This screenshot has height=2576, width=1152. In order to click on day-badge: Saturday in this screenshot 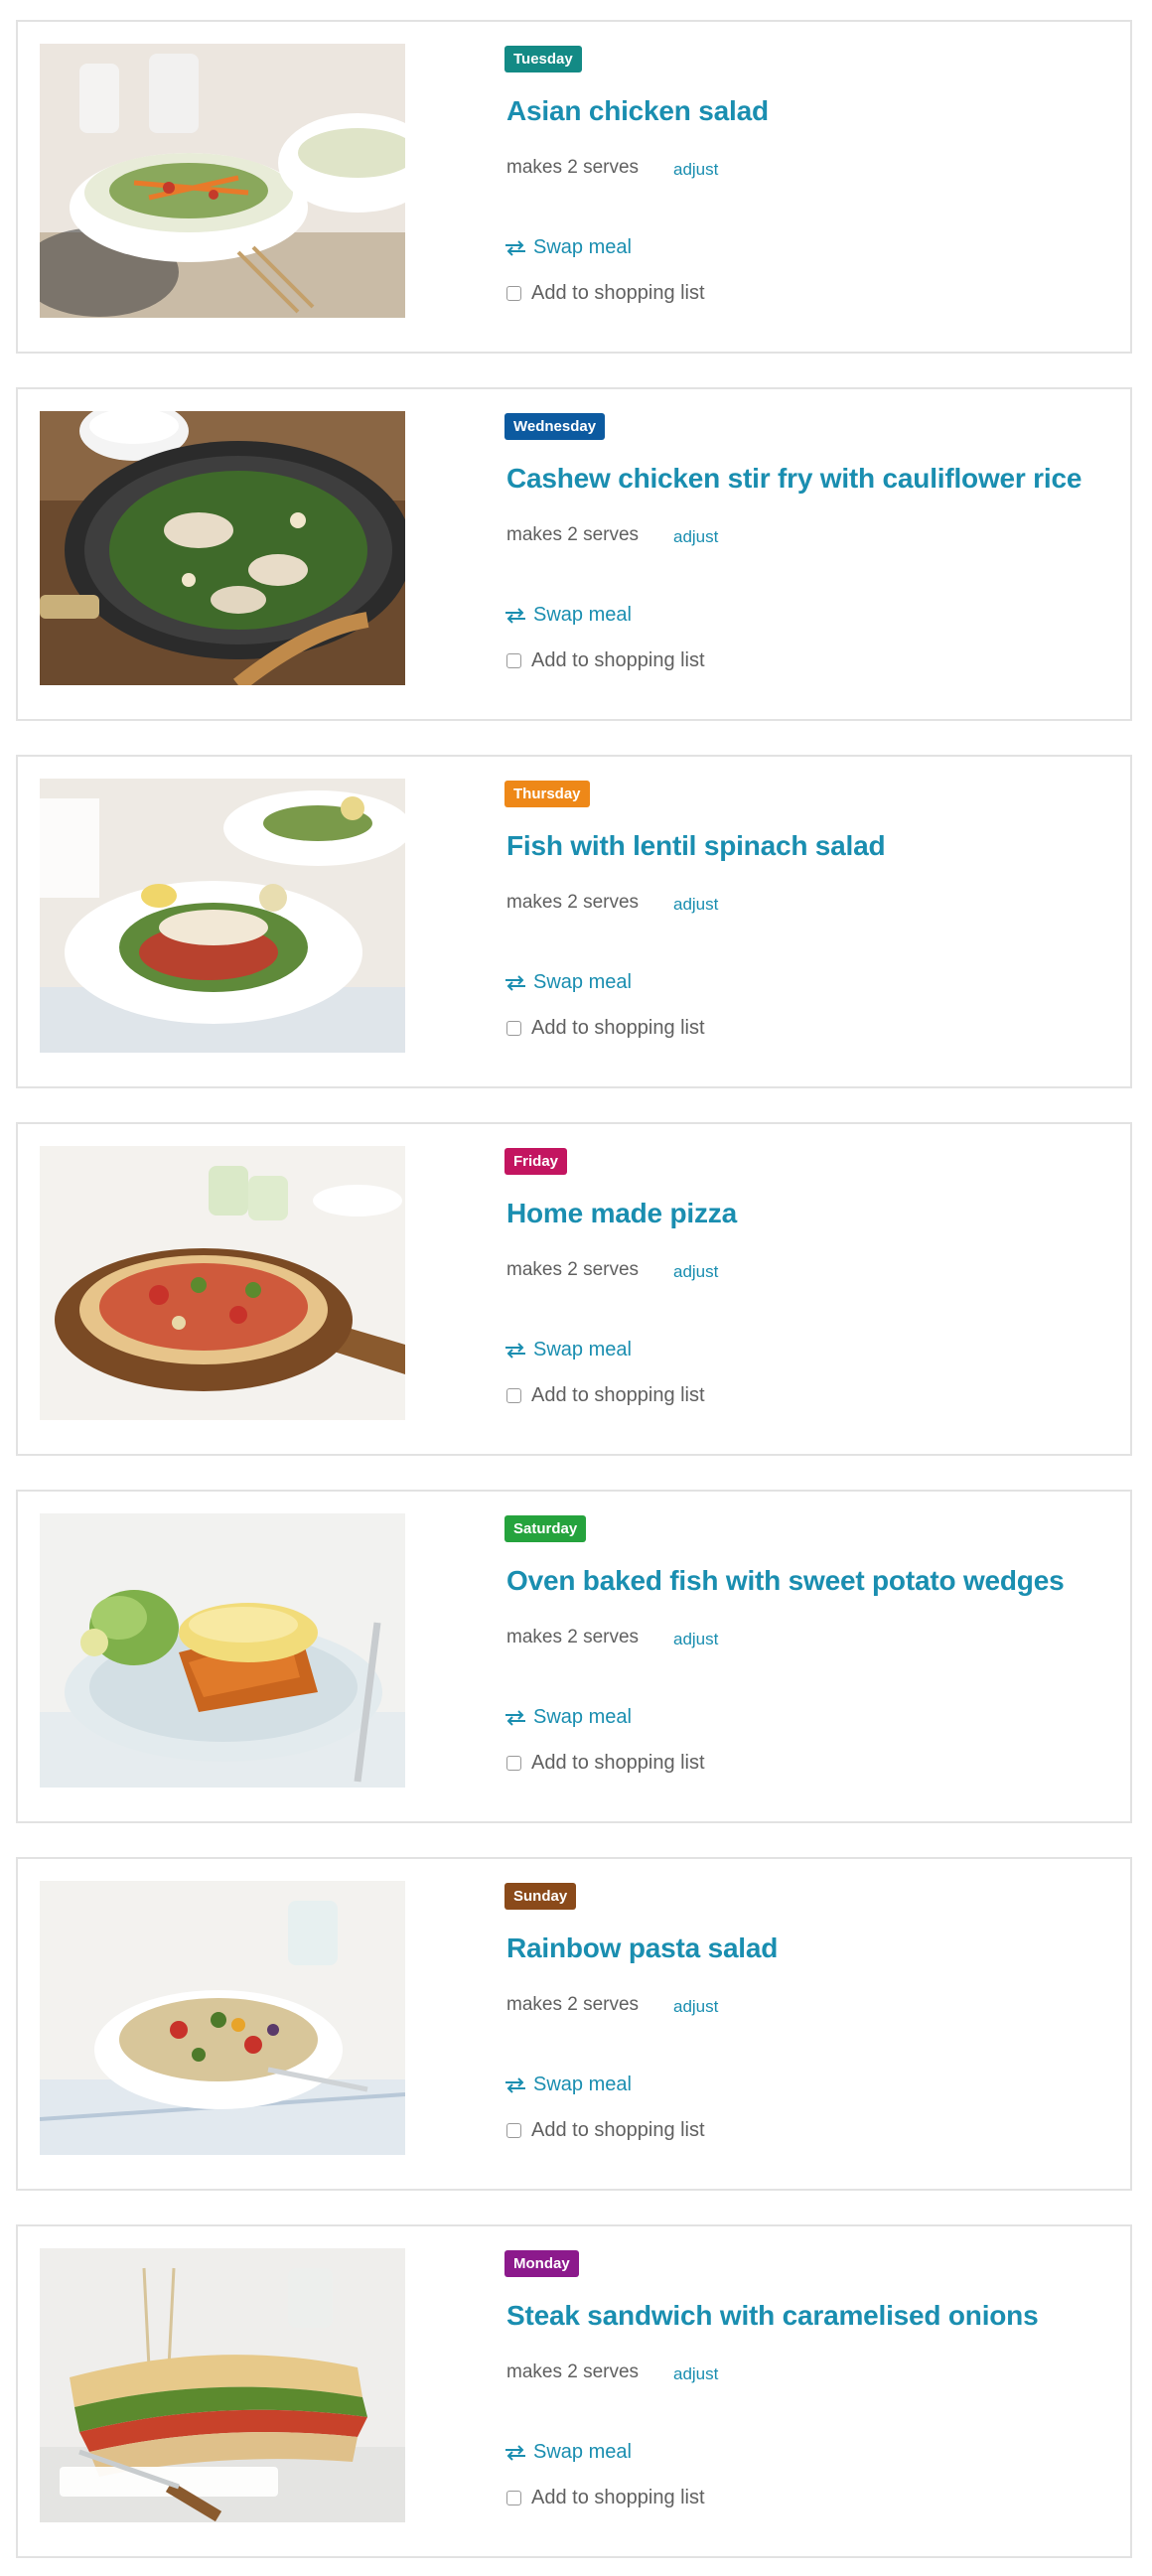, I will do `click(545, 1528)`.